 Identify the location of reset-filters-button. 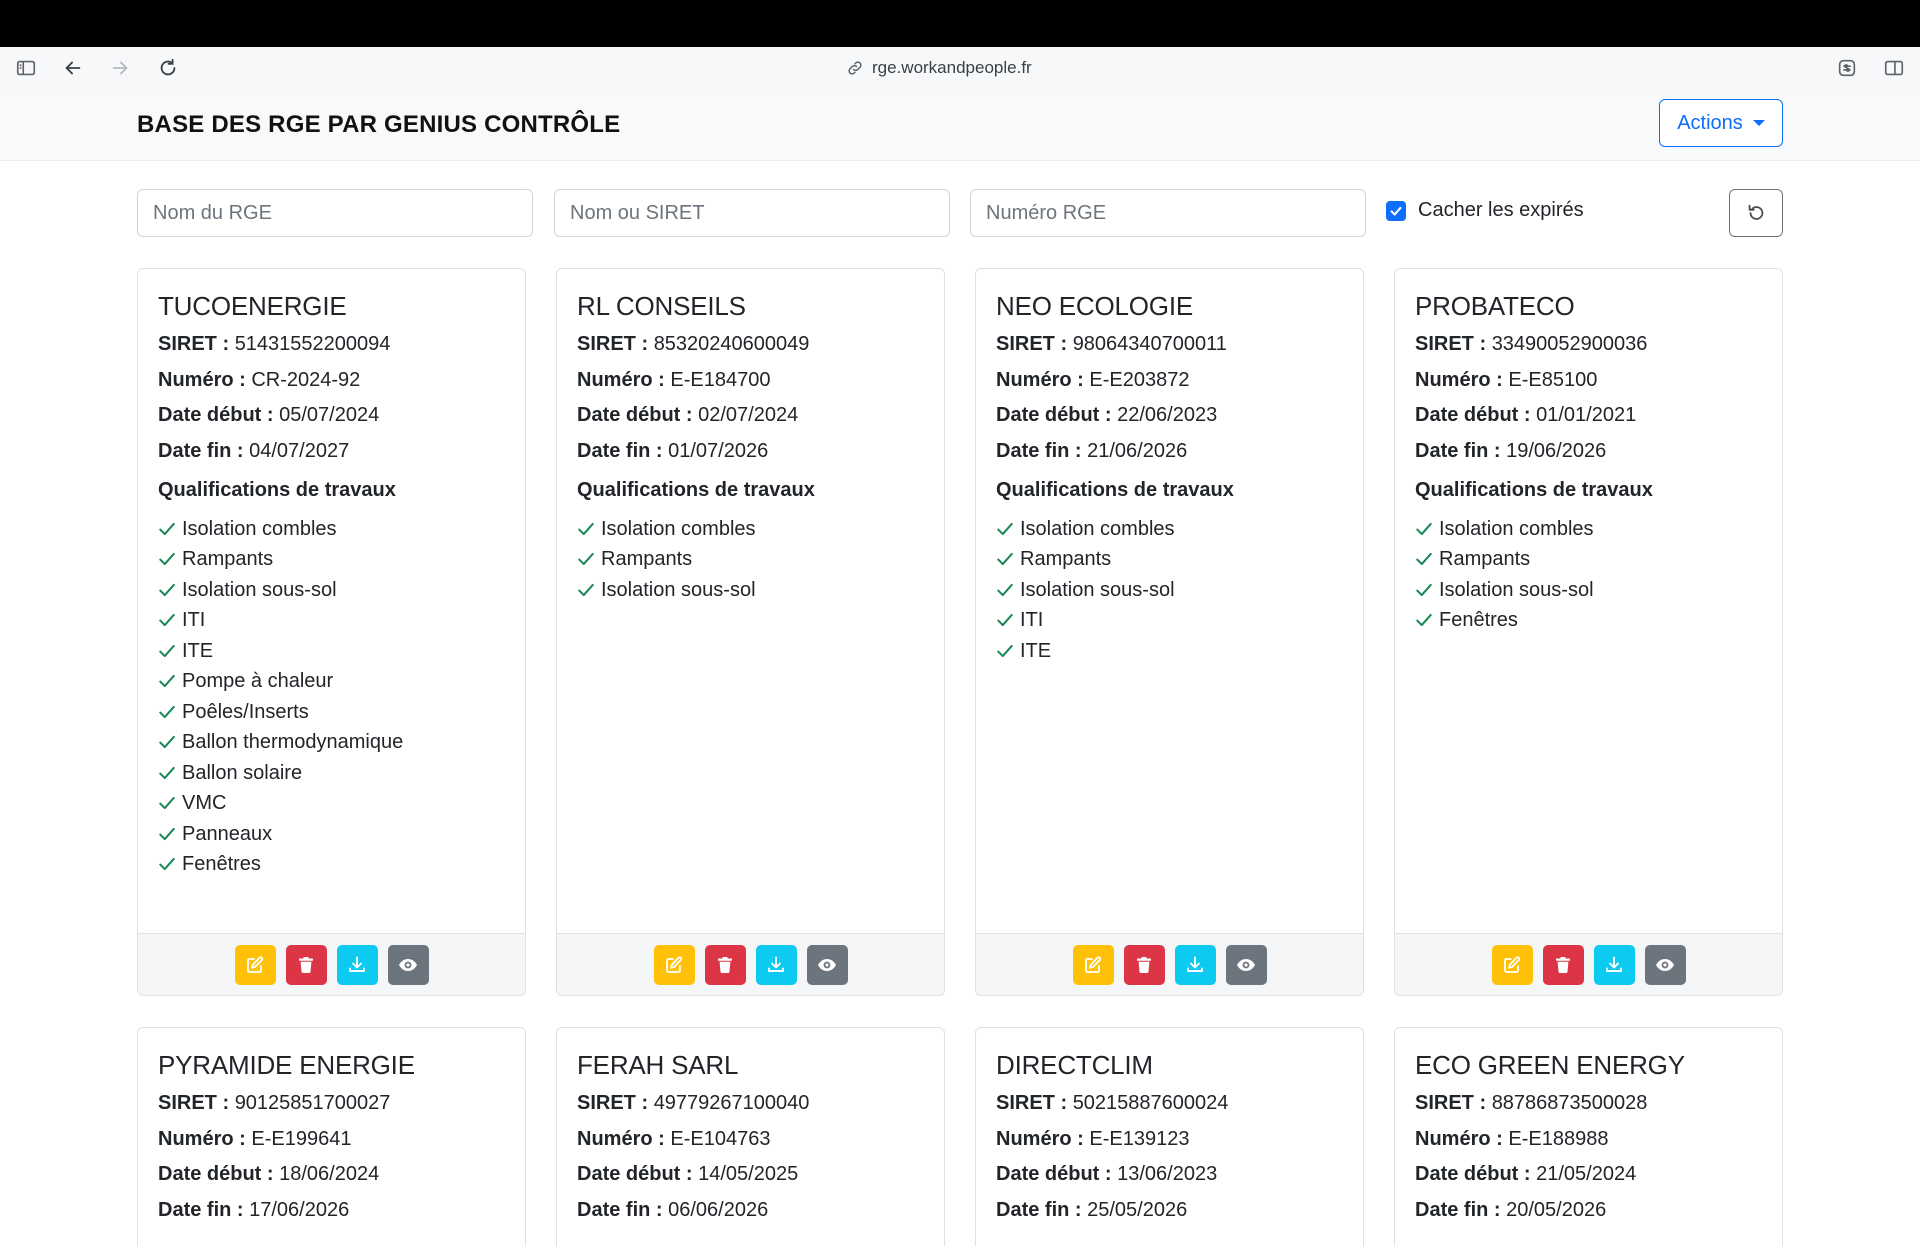
(1756, 213).